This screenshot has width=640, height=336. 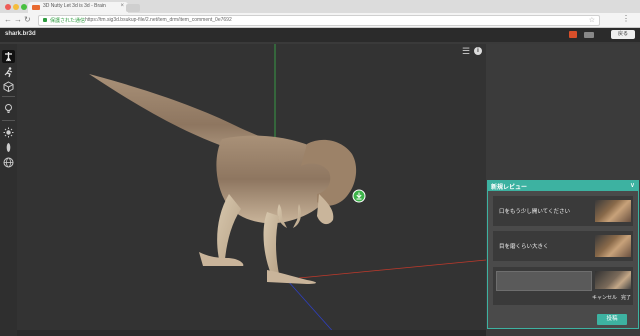 What do you see at coordinates (133, 8) in the screenshot?
I see `new-tab-button` at bounding box center [133, 8].